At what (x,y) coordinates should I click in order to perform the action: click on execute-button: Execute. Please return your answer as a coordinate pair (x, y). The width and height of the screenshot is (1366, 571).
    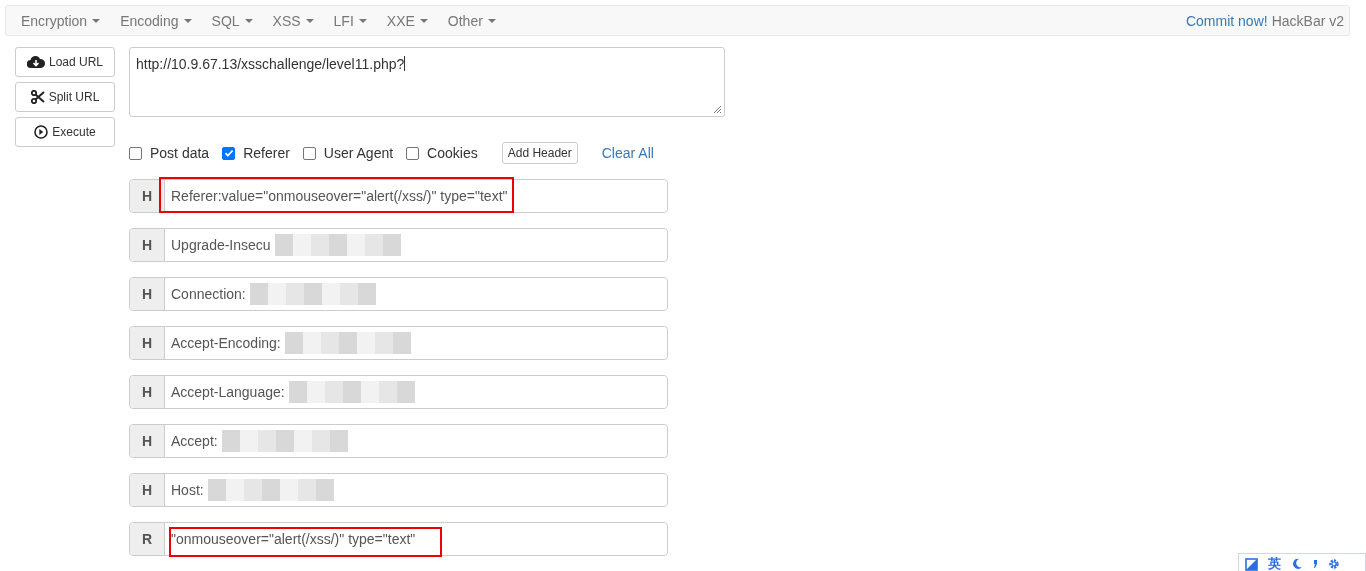
    Looking at the image, I should click on (65, 132).